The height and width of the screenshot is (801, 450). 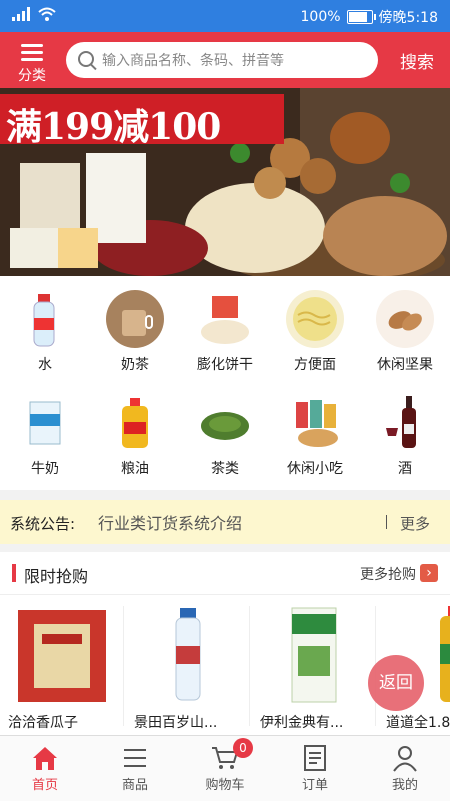 I want to click on noodle-icon, so click(x=315, y=319).